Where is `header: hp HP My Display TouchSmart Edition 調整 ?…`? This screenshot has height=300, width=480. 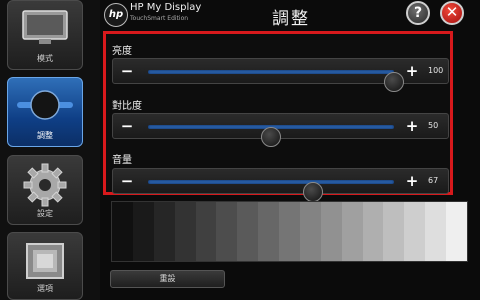 header: hp HP My Display TouchSmart Edition 調整 ?… is located at coordinates (290, 15).